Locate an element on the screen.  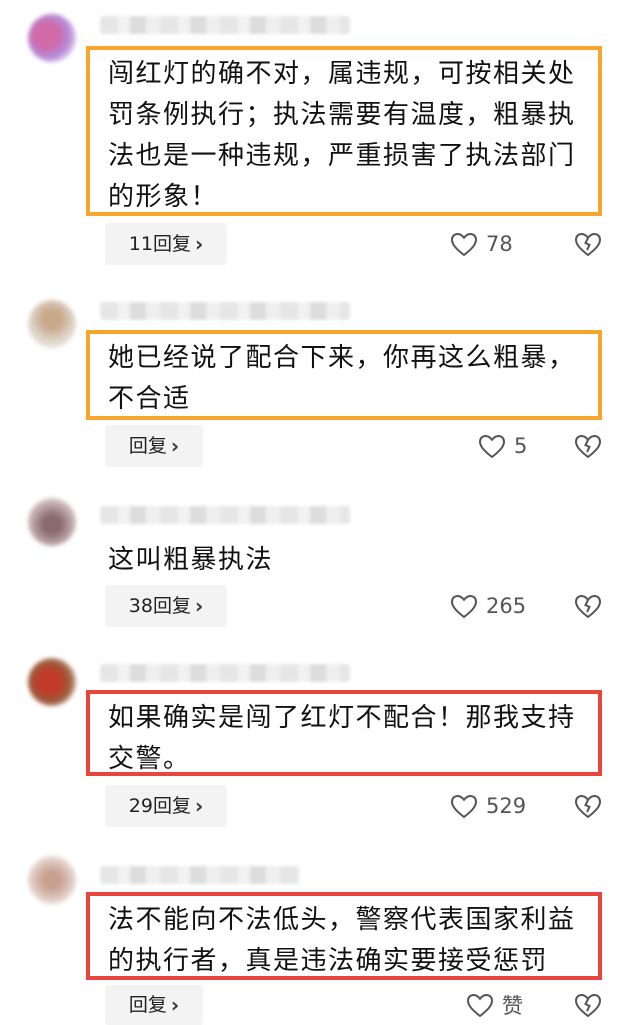
like-count: 78 is located at coordinates (499, 244).